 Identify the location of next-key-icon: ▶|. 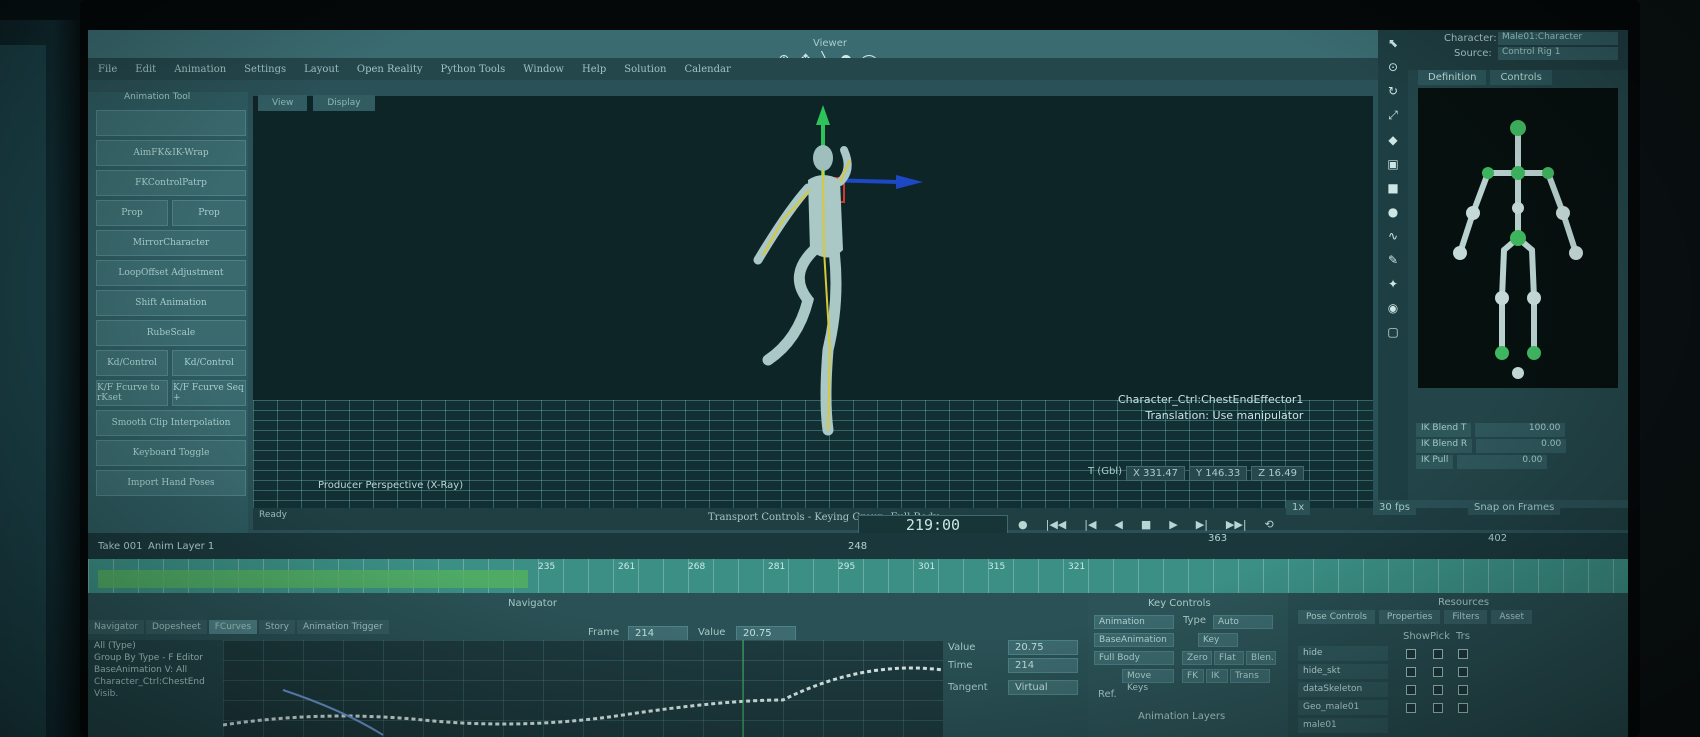
(1202, 524).